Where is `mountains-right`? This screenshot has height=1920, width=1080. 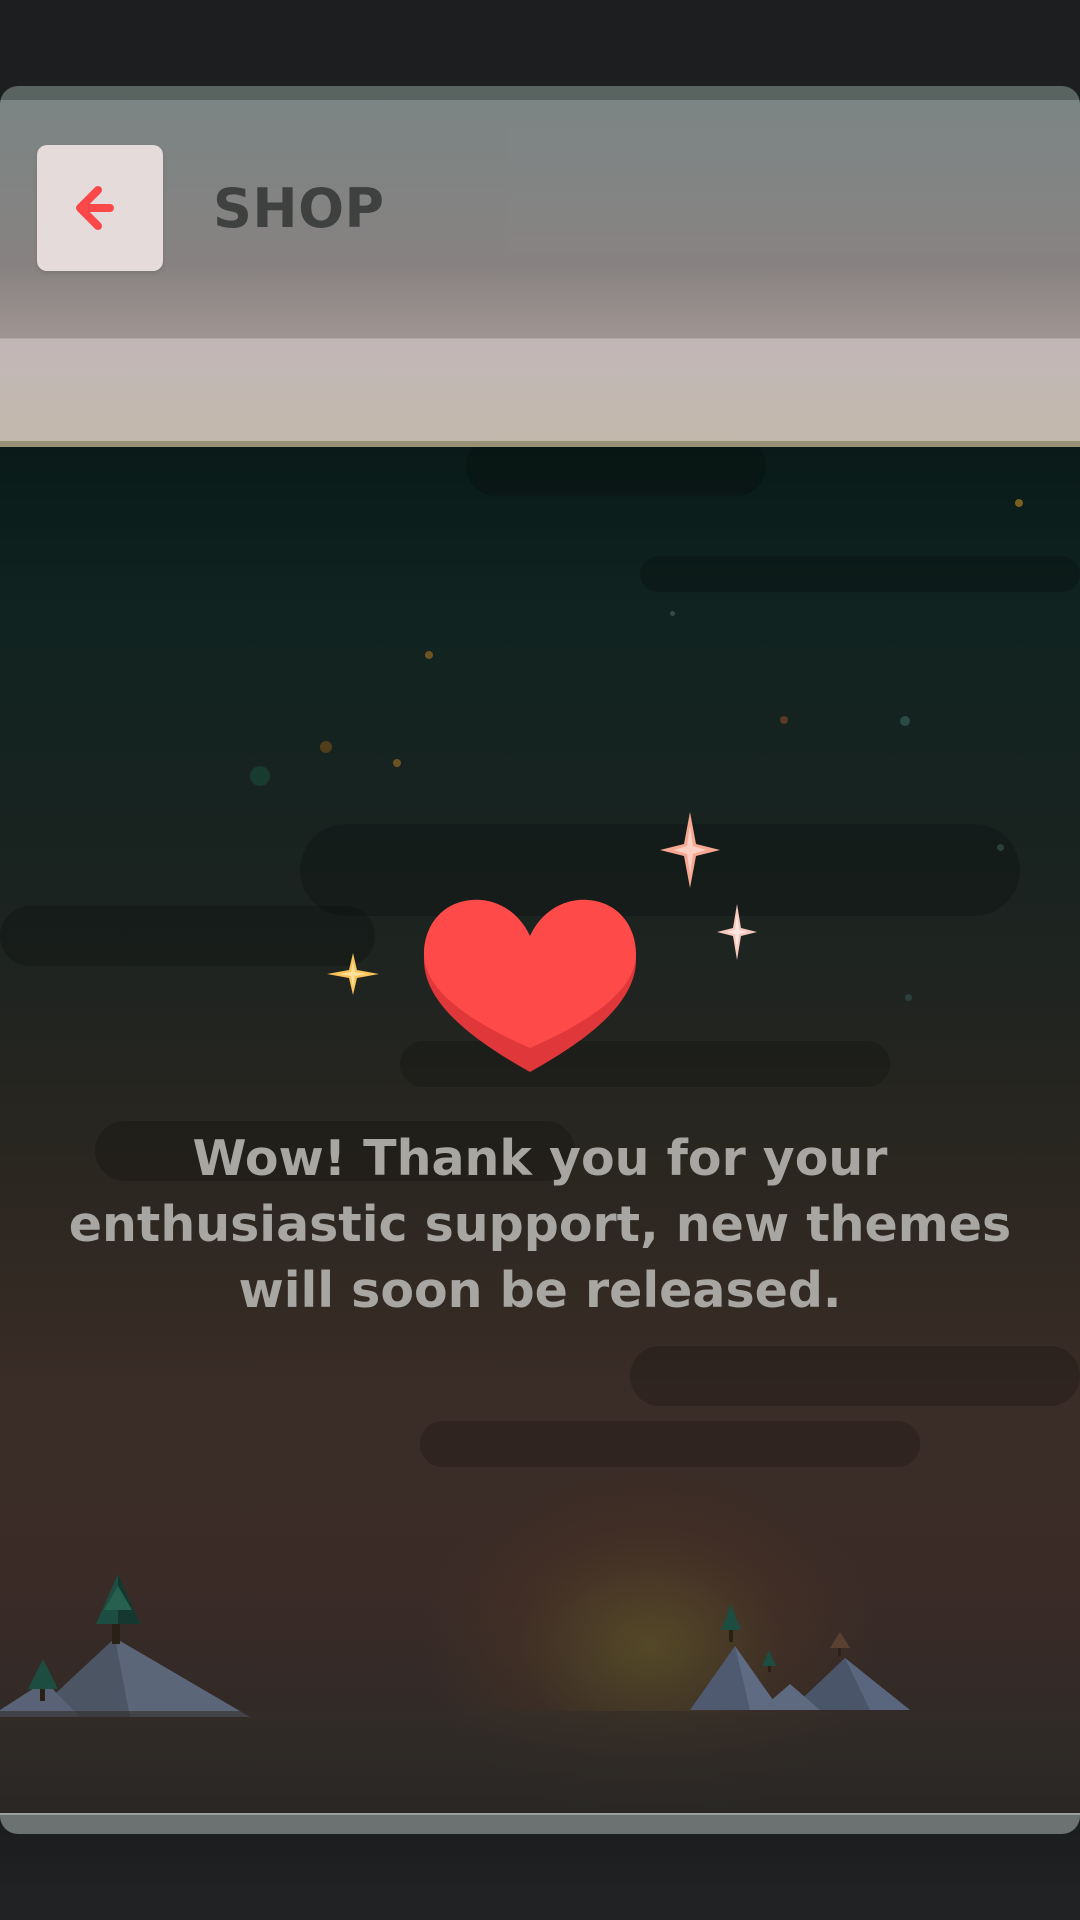 mountains-right is located at coordinates (800, 1657).